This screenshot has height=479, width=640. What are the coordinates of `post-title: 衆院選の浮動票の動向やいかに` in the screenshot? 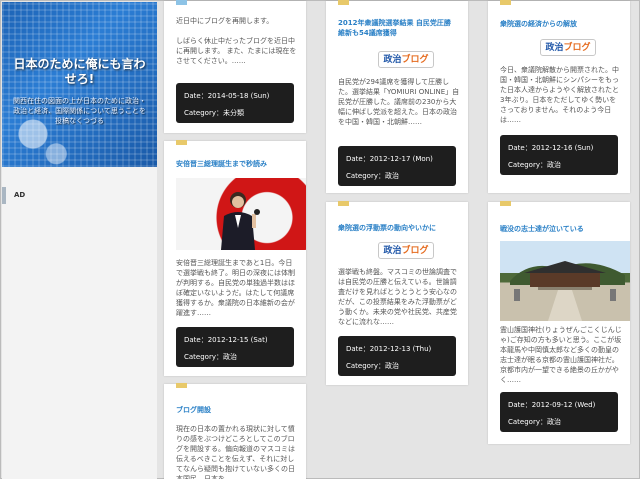 It's located at (399, 228).